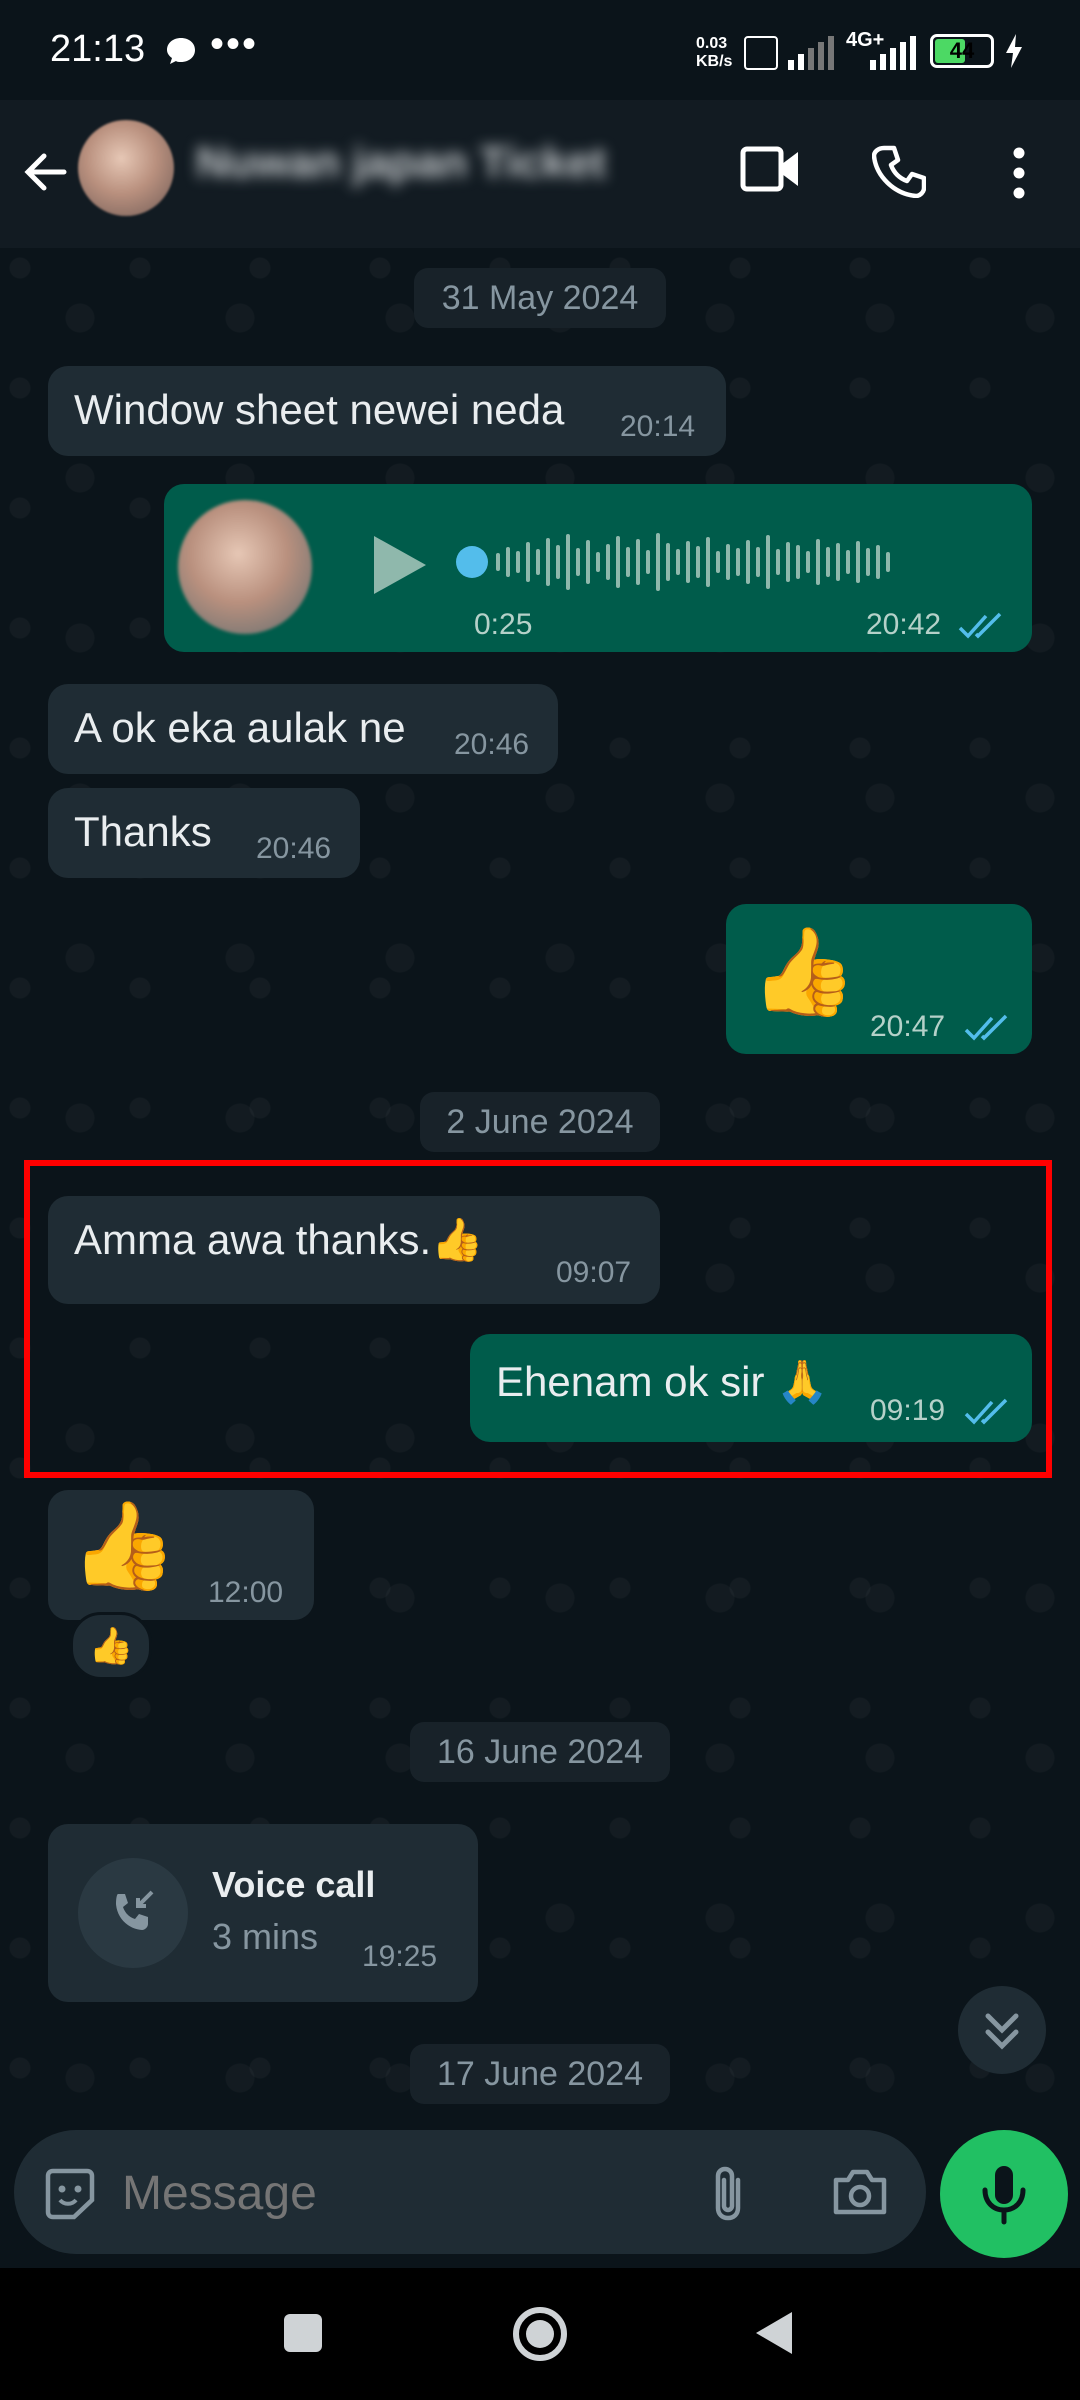 Image resolution: width=1080 pixels, height=2400 pixels. Describe the element at coordinates (245, 567) in the screenshot. I see `voice-sender-avatar` at that location.